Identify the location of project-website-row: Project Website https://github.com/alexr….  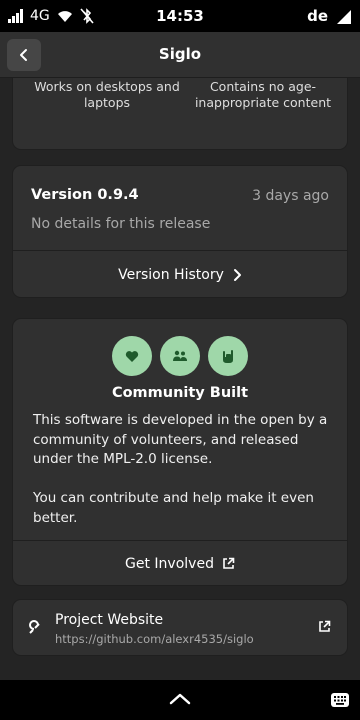
(180, 627).